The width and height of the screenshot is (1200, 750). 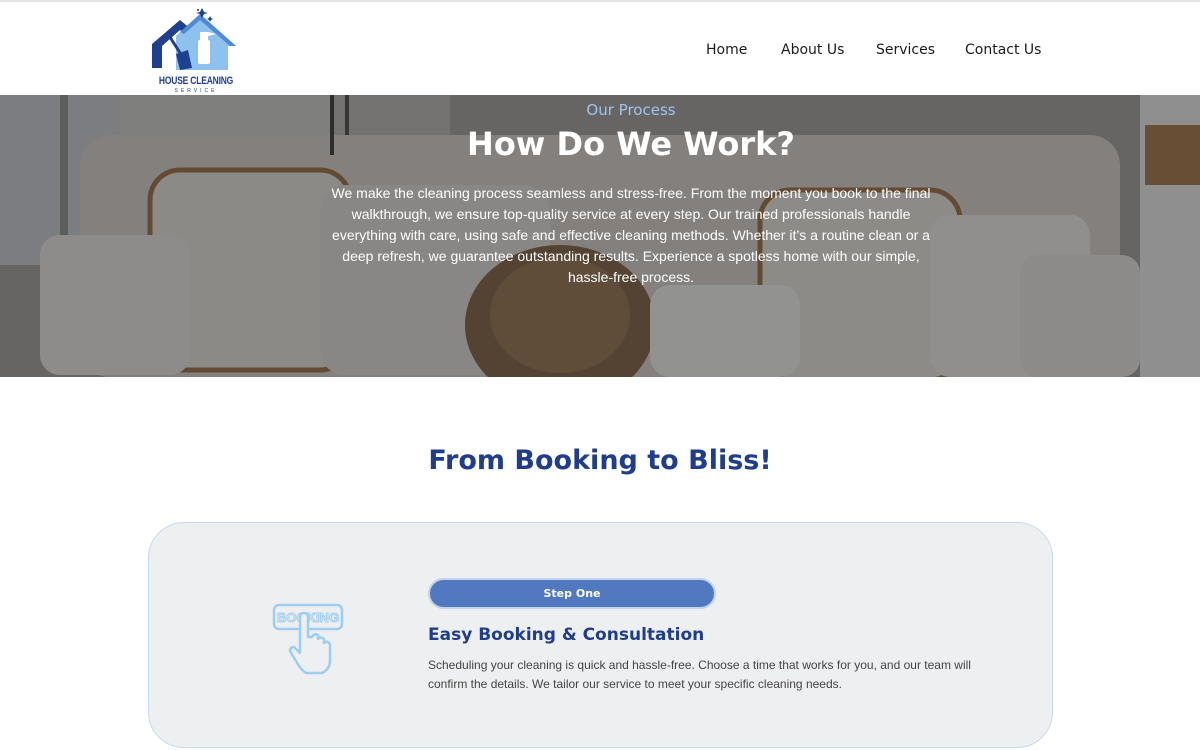 What do you see at coordinates (196, 80) in the screenshot?
I see `logo-text: HOUSE CLEANING` at bounding box center [196, 80].